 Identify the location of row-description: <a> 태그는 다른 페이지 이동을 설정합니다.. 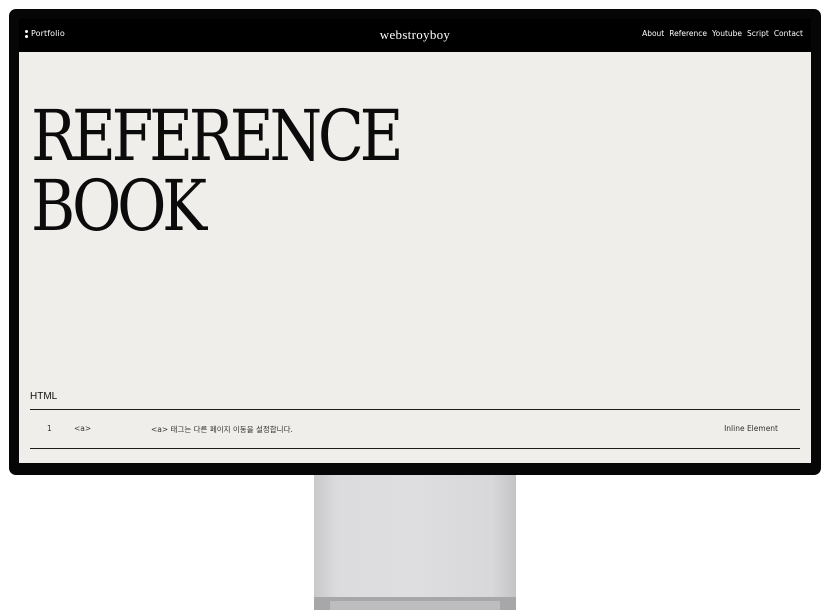
(222, 429).